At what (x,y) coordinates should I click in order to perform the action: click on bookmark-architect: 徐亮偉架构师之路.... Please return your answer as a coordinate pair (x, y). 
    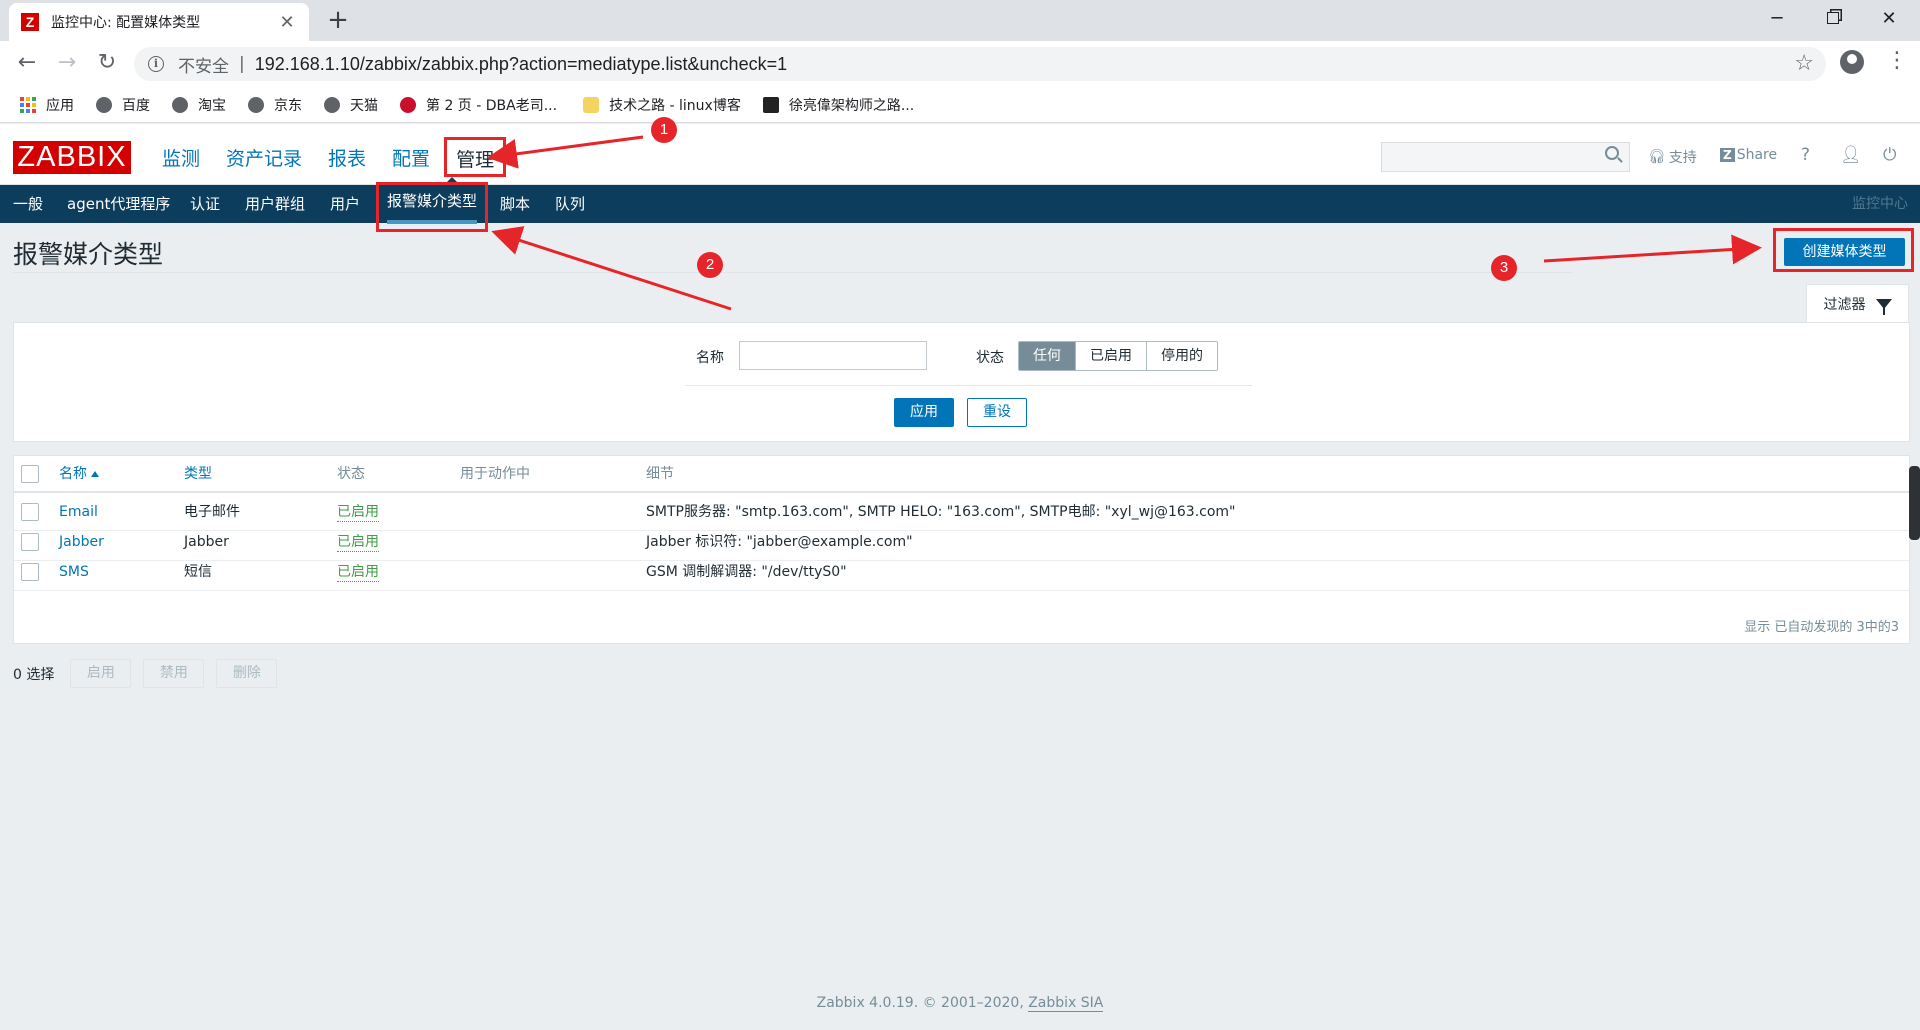
    Looking at the image, I should click on (838, 105).